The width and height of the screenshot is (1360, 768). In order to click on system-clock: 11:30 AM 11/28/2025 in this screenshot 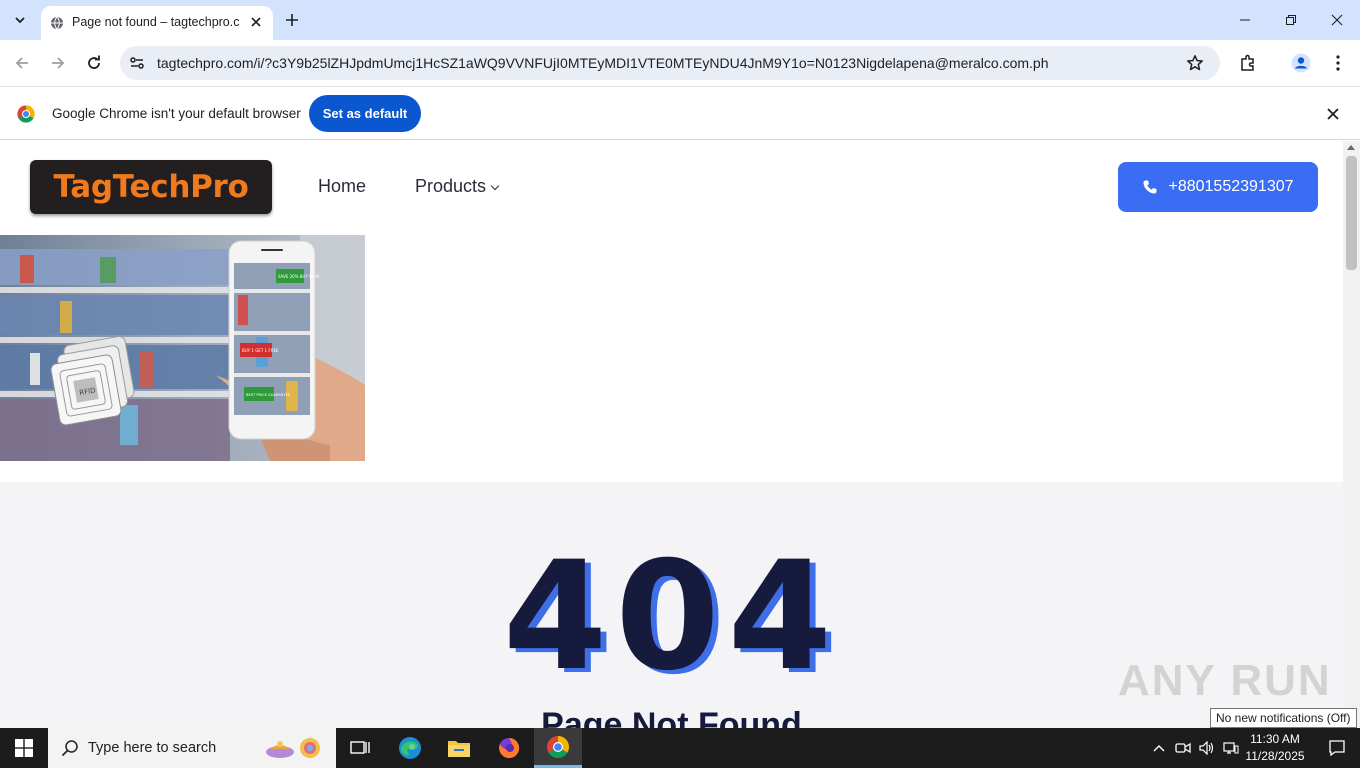, I will do `click(1275, 748)`.